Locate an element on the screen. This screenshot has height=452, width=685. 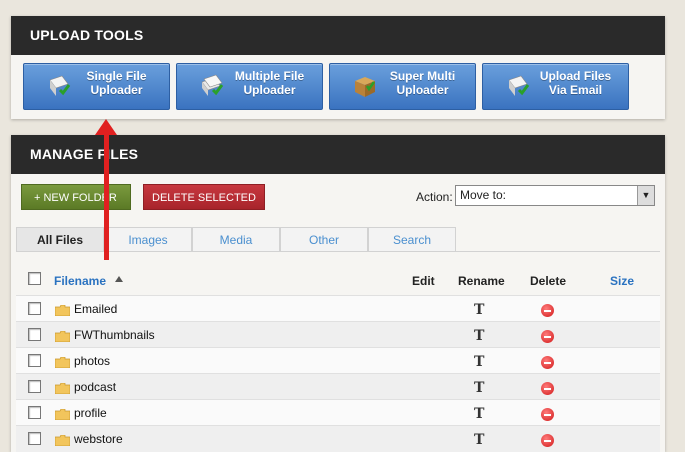
annotation-arrow-shaft is located at coordinates (106, 196).